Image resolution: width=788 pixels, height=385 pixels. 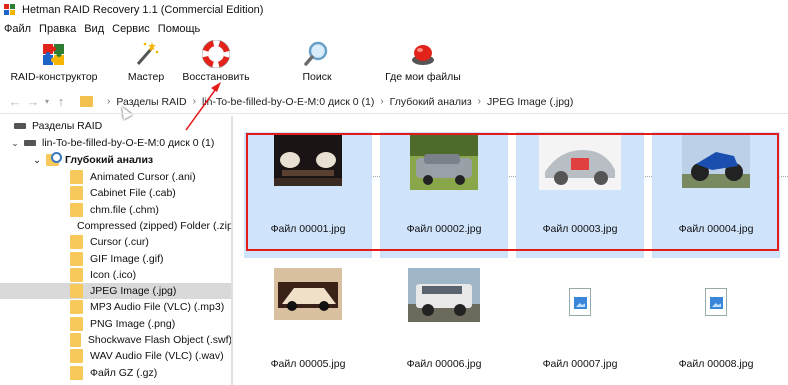 I want to click on tree-scrollbar, so click(x=232, y=250).